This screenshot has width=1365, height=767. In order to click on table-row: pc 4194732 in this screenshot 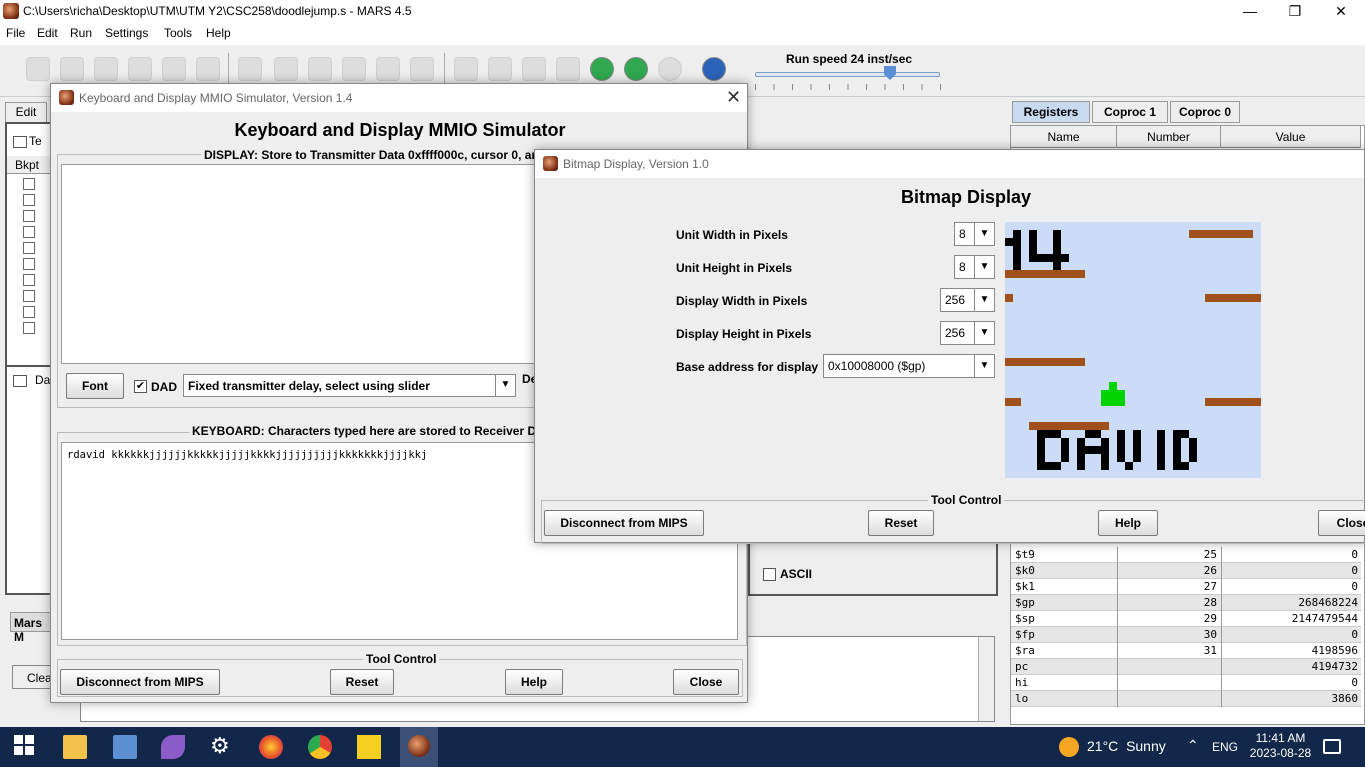, I will do `click(1186, 667)`.